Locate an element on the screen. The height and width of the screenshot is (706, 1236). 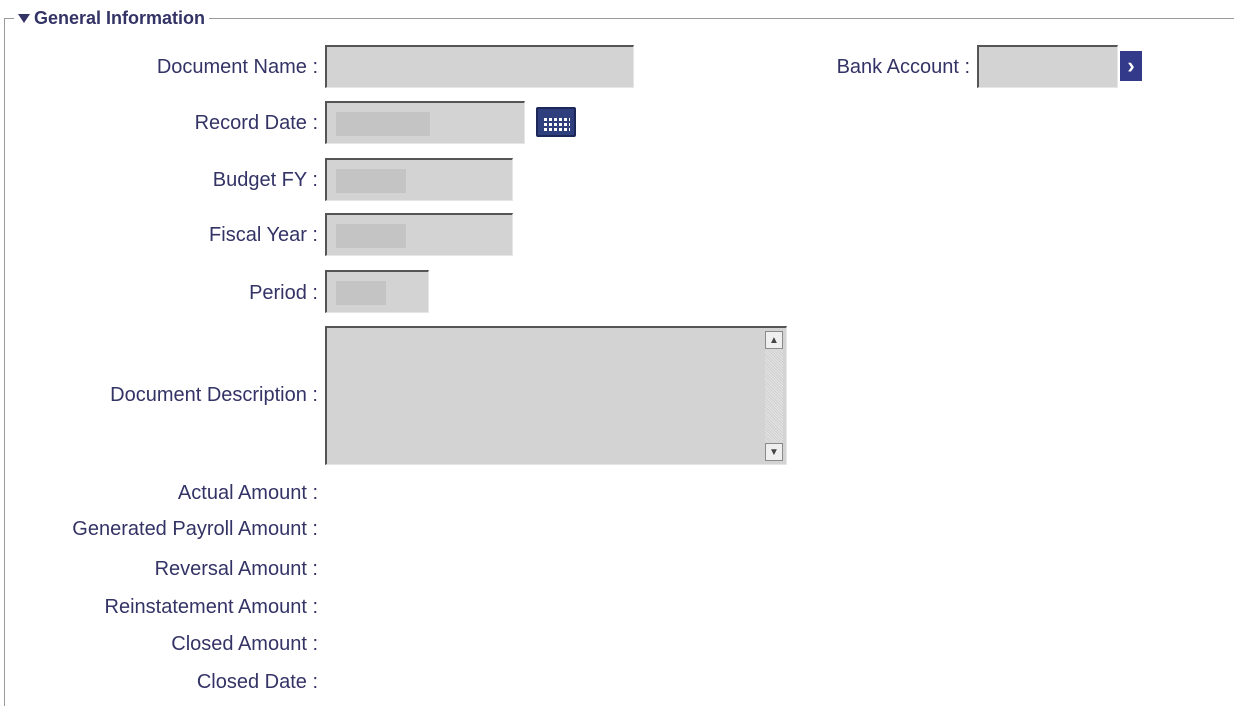
document-description-label: Document Description : is located at coordinates (214, 395).